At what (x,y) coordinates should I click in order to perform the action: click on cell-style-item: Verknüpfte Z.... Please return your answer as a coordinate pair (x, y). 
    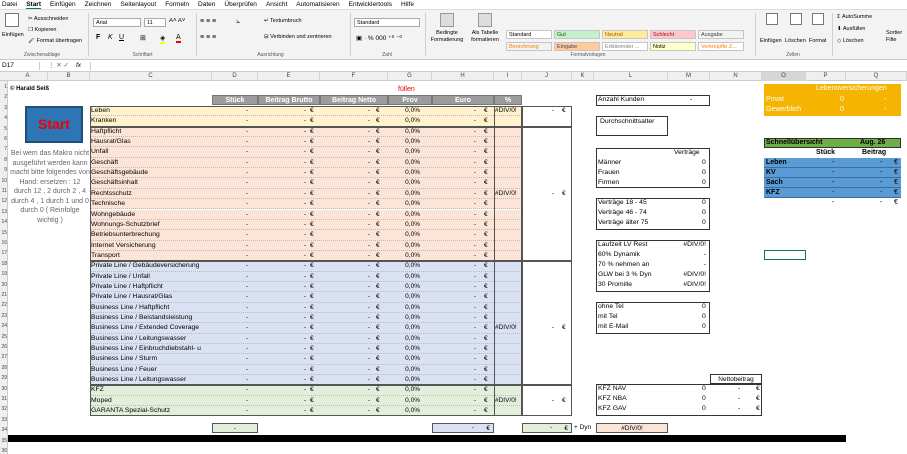
    Looking at the image, I should click on (721, 46).